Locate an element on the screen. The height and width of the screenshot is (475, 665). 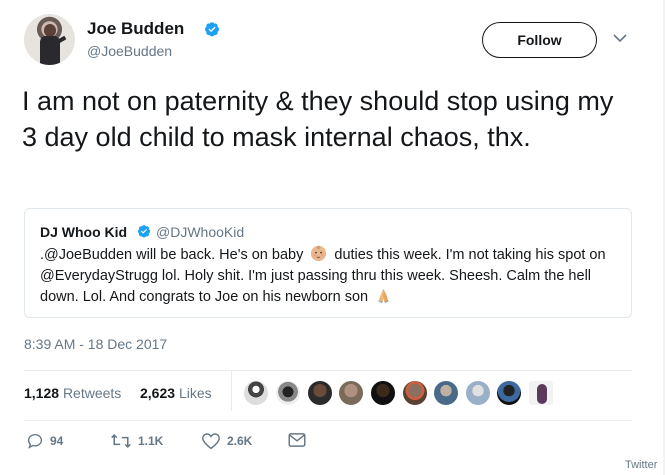
like-button: 2.6K is located at coordinates (226, 441).